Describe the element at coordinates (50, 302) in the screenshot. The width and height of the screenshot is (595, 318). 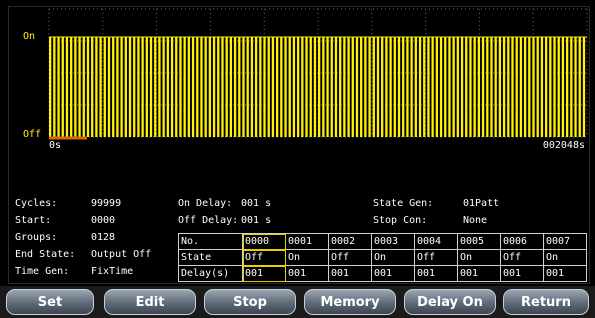
I see `set-softkey: Set` at that location.